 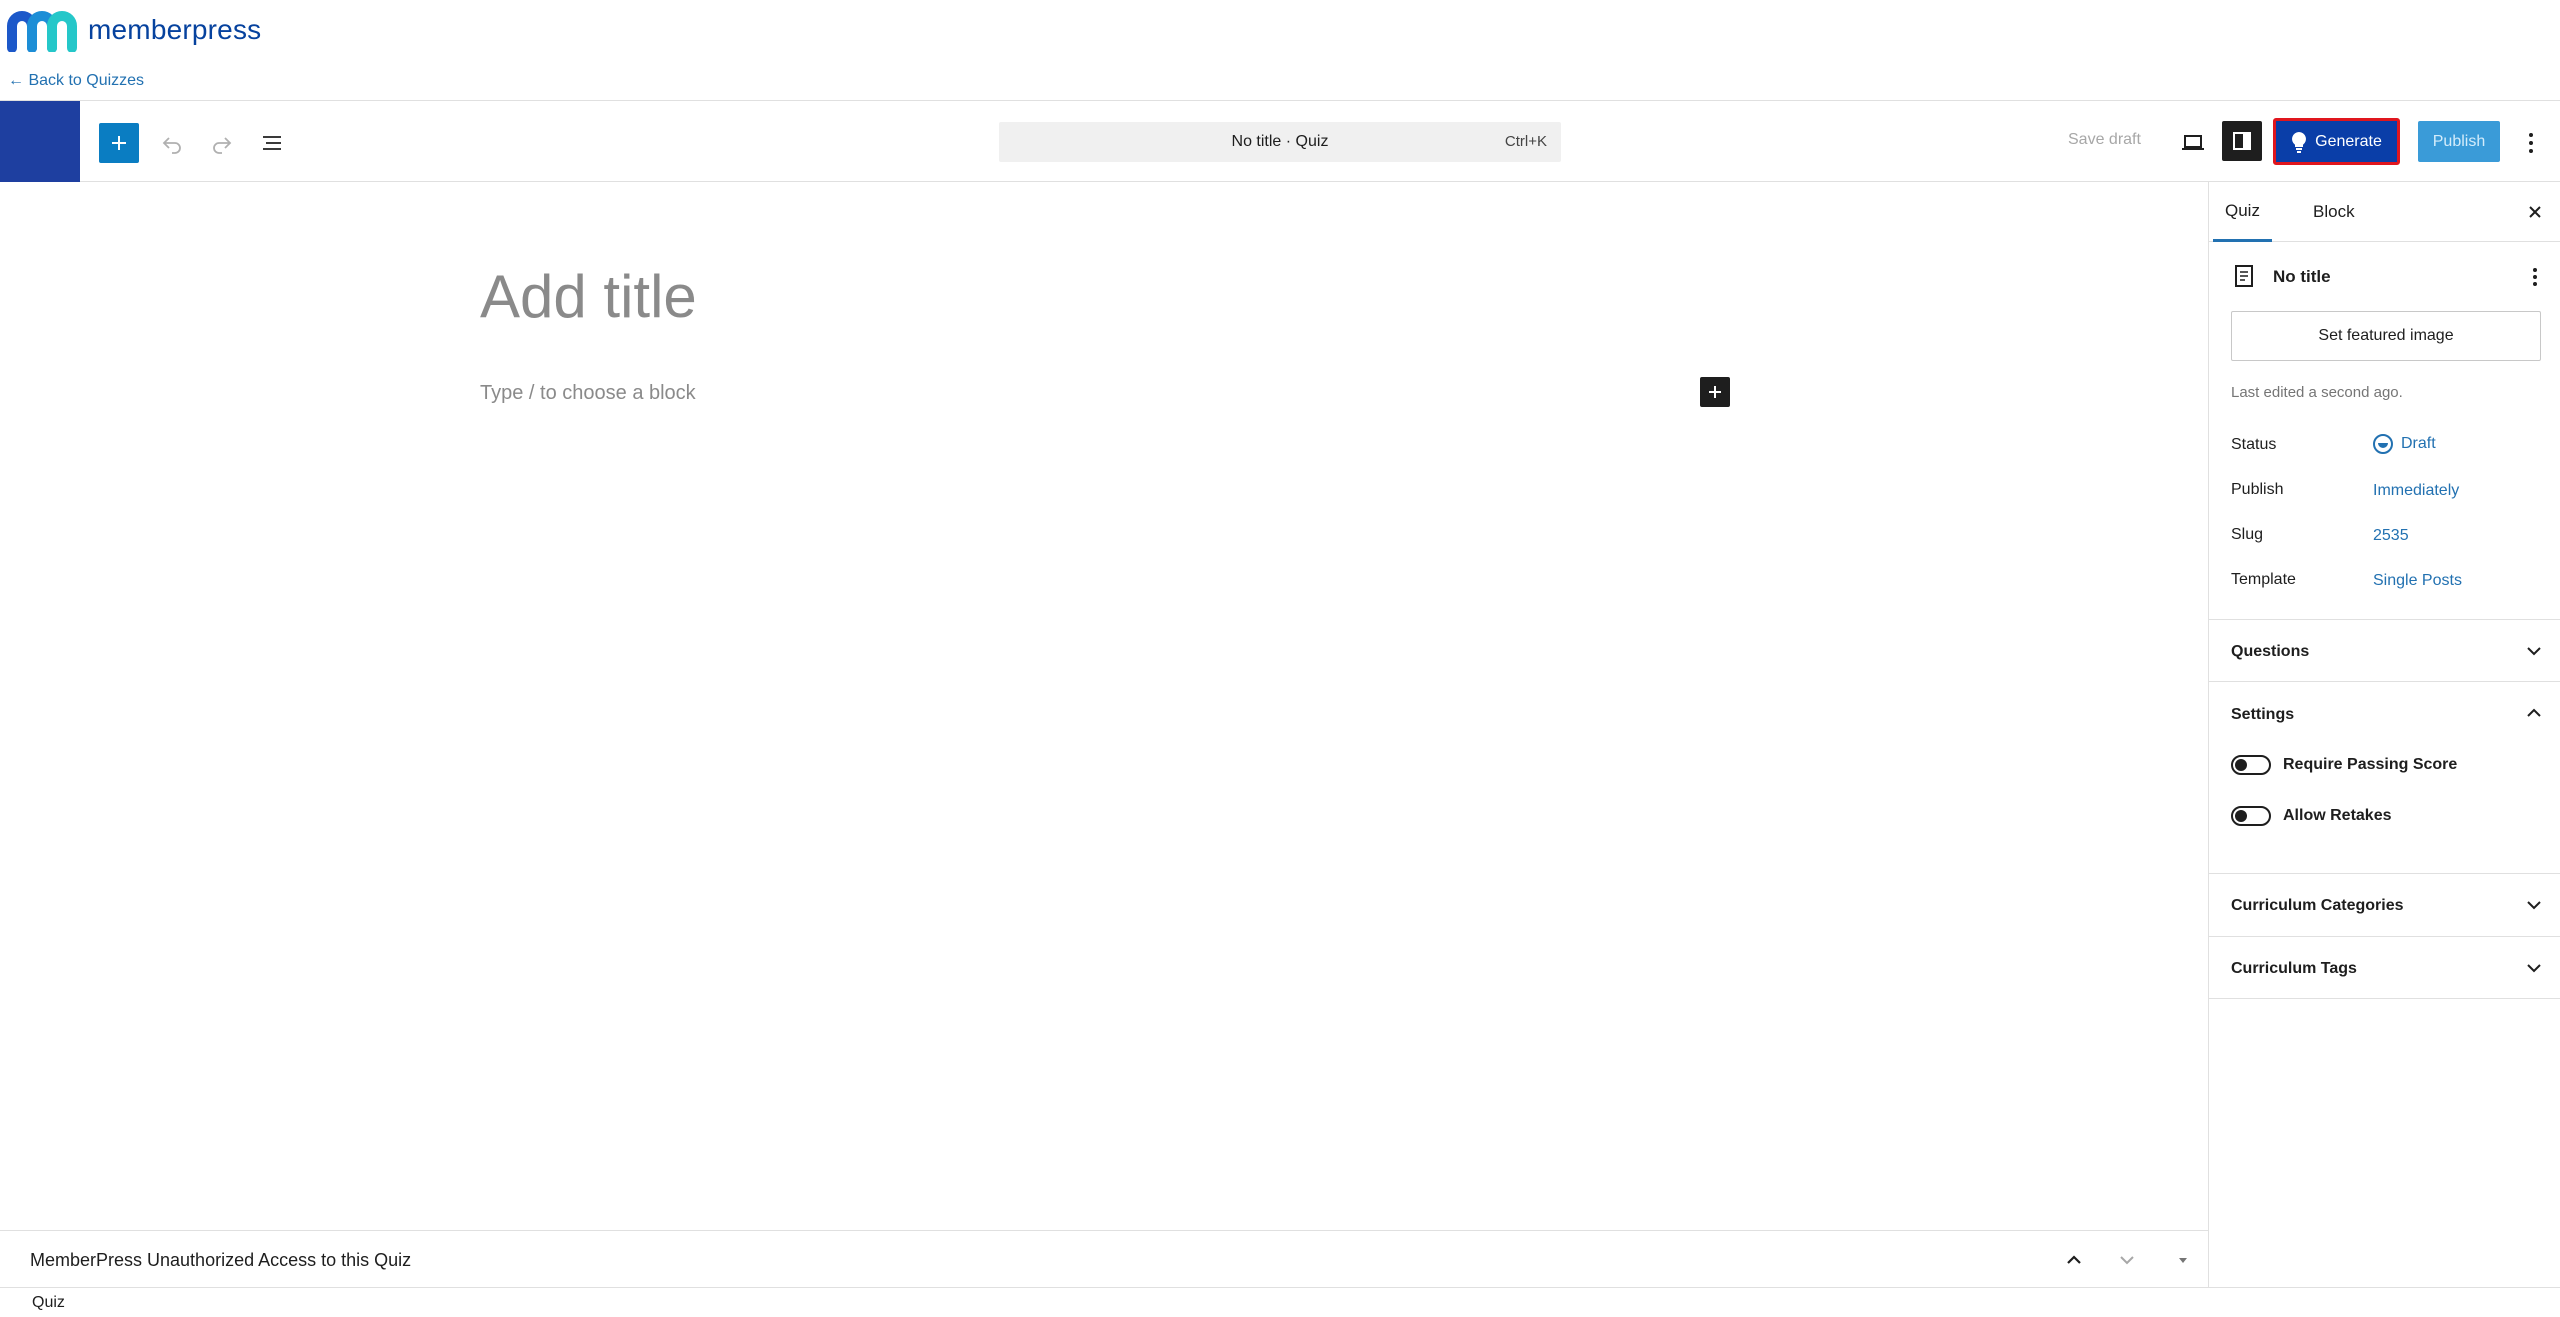 I want to click on redo-button, so click(x=222, y=143).